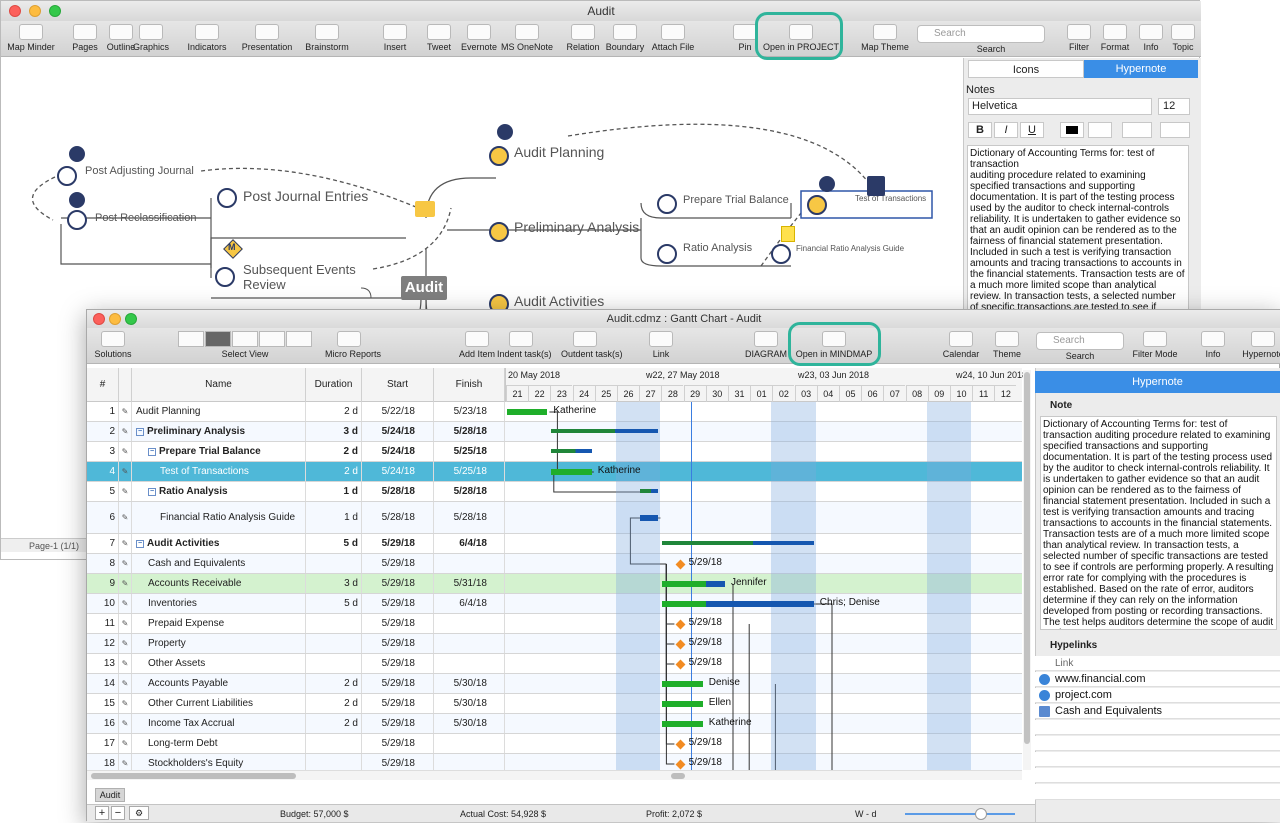  What do you see at coordinates (749, 582) in the screenshot?
I see `bar-label: Jennifer` at bounding box center [749, 582].